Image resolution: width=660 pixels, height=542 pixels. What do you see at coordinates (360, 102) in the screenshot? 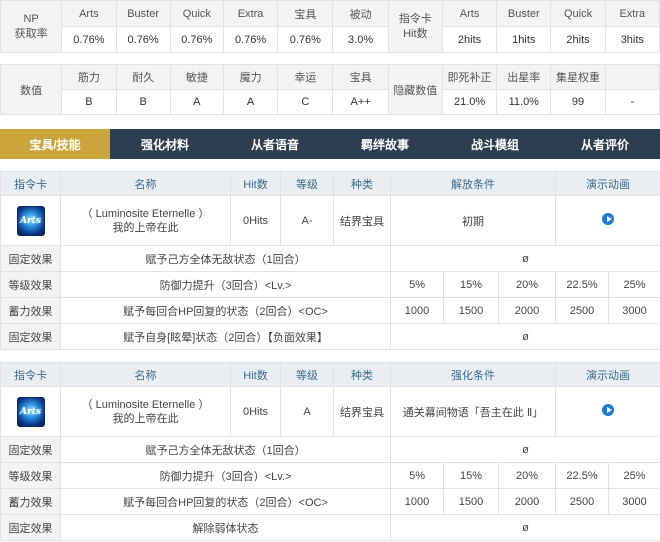
I see `stat-value-np: A++` at bounding box center [360, 102].